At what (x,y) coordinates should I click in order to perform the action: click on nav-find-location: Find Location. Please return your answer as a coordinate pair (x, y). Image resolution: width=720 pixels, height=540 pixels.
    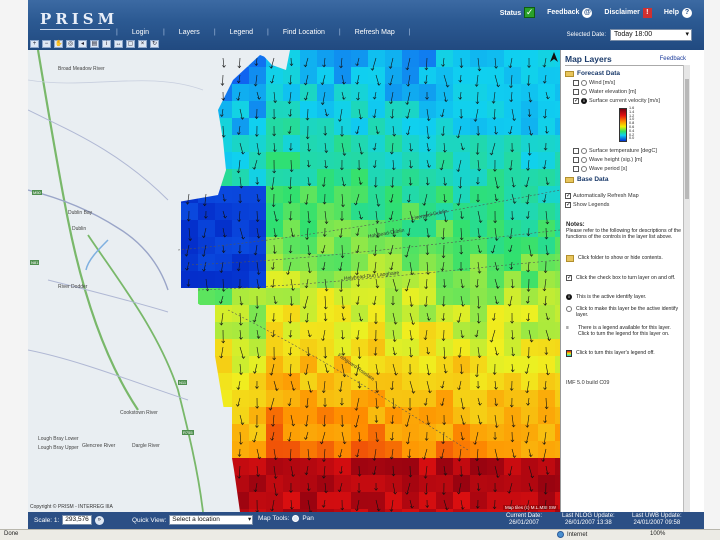
    Looking at the image, I should click on (304, 32).